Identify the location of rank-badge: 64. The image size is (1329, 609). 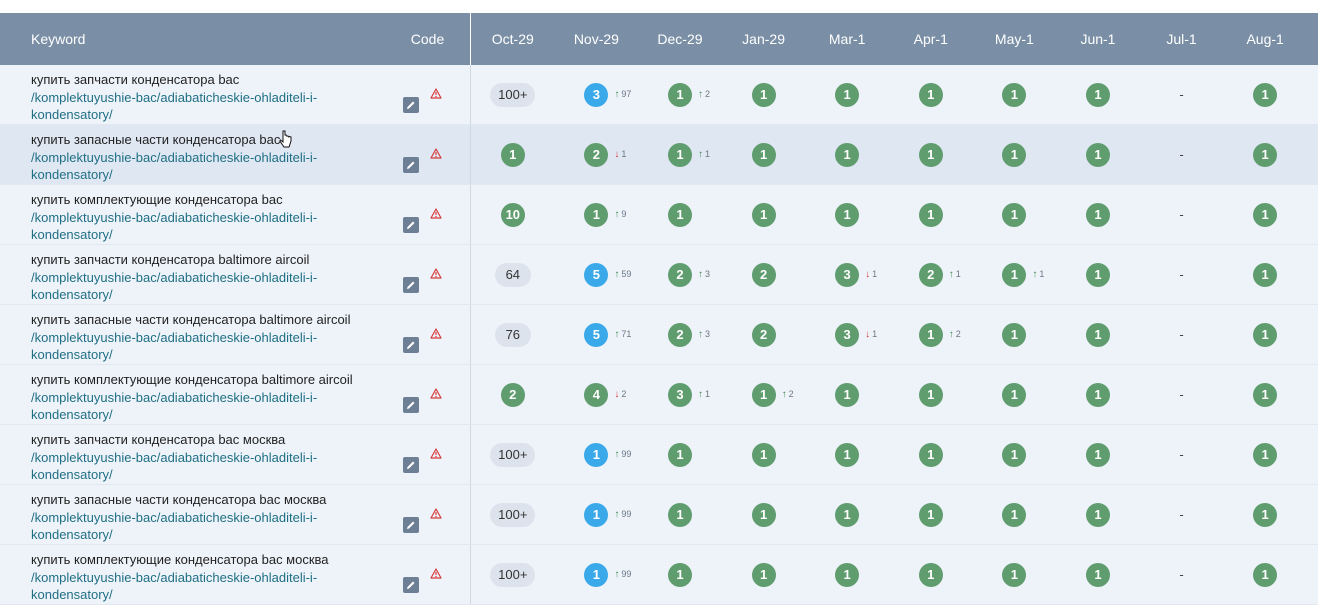
(512, 274).